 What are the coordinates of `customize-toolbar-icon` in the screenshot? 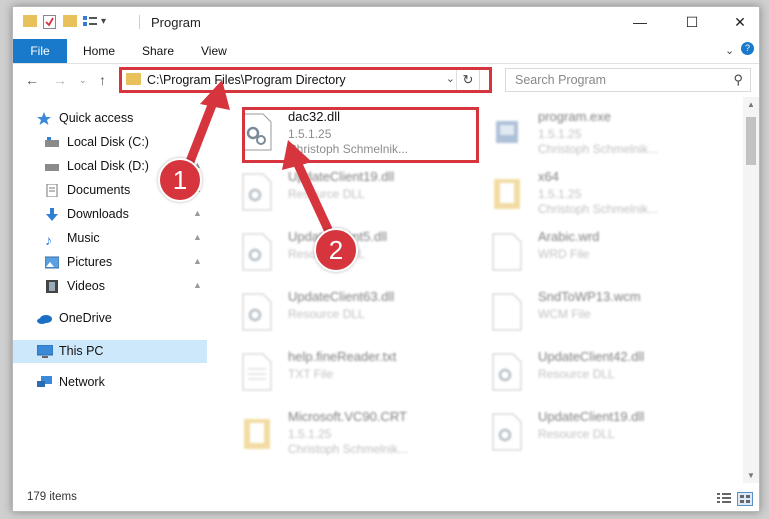 It's located at (90, 21).